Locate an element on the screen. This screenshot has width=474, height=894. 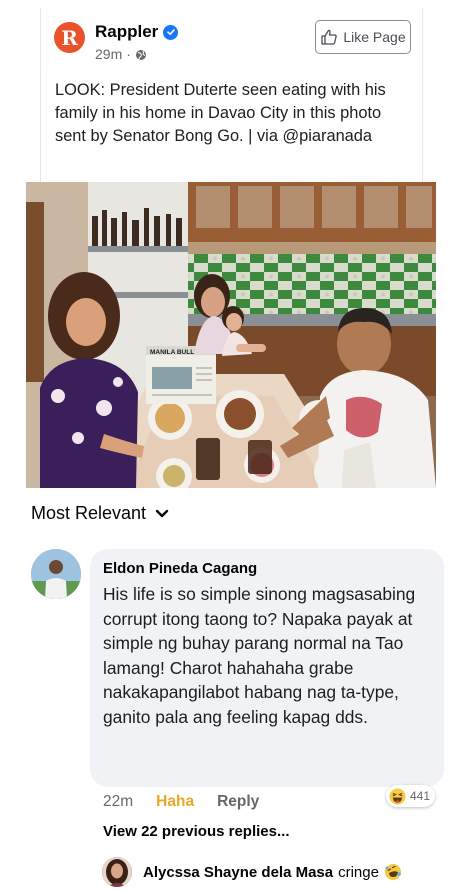
haha-reaction-button: Haha is located at coordinates (175, 802).